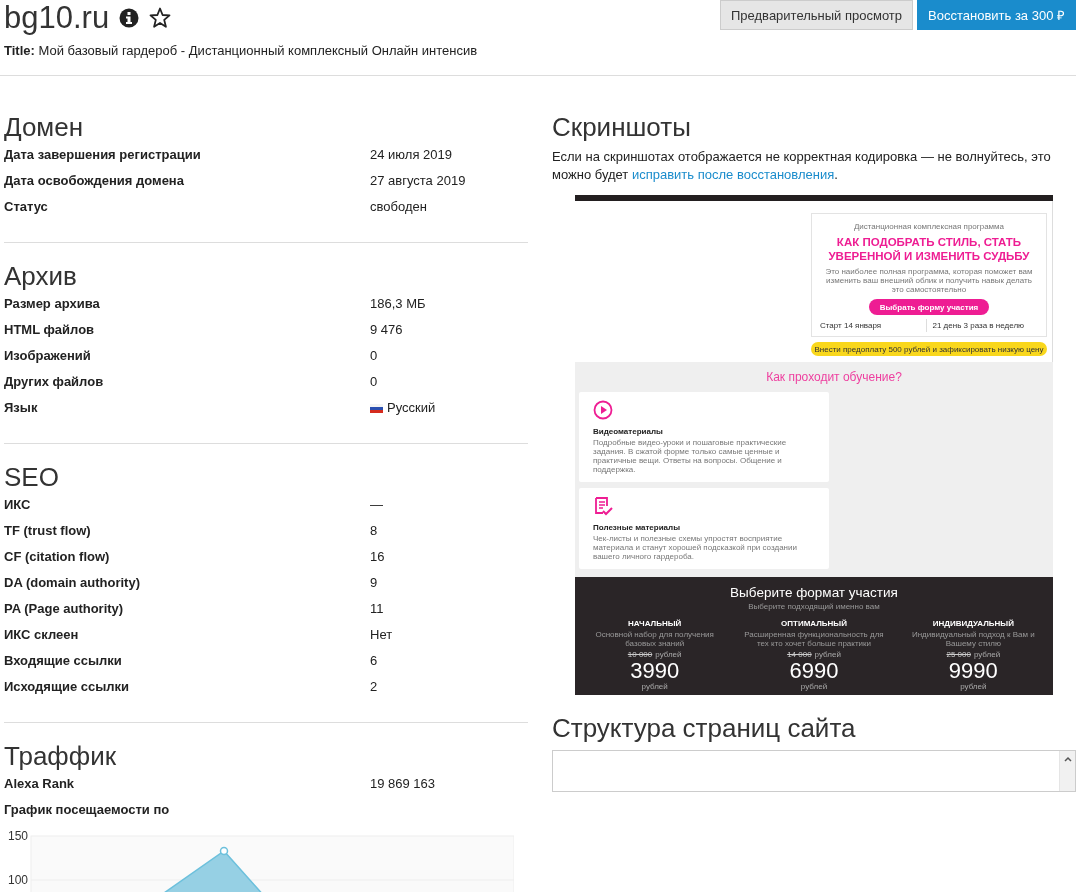  I want to click on plan-description: Основной набор для получения базовых знаний, so click(654, 639).